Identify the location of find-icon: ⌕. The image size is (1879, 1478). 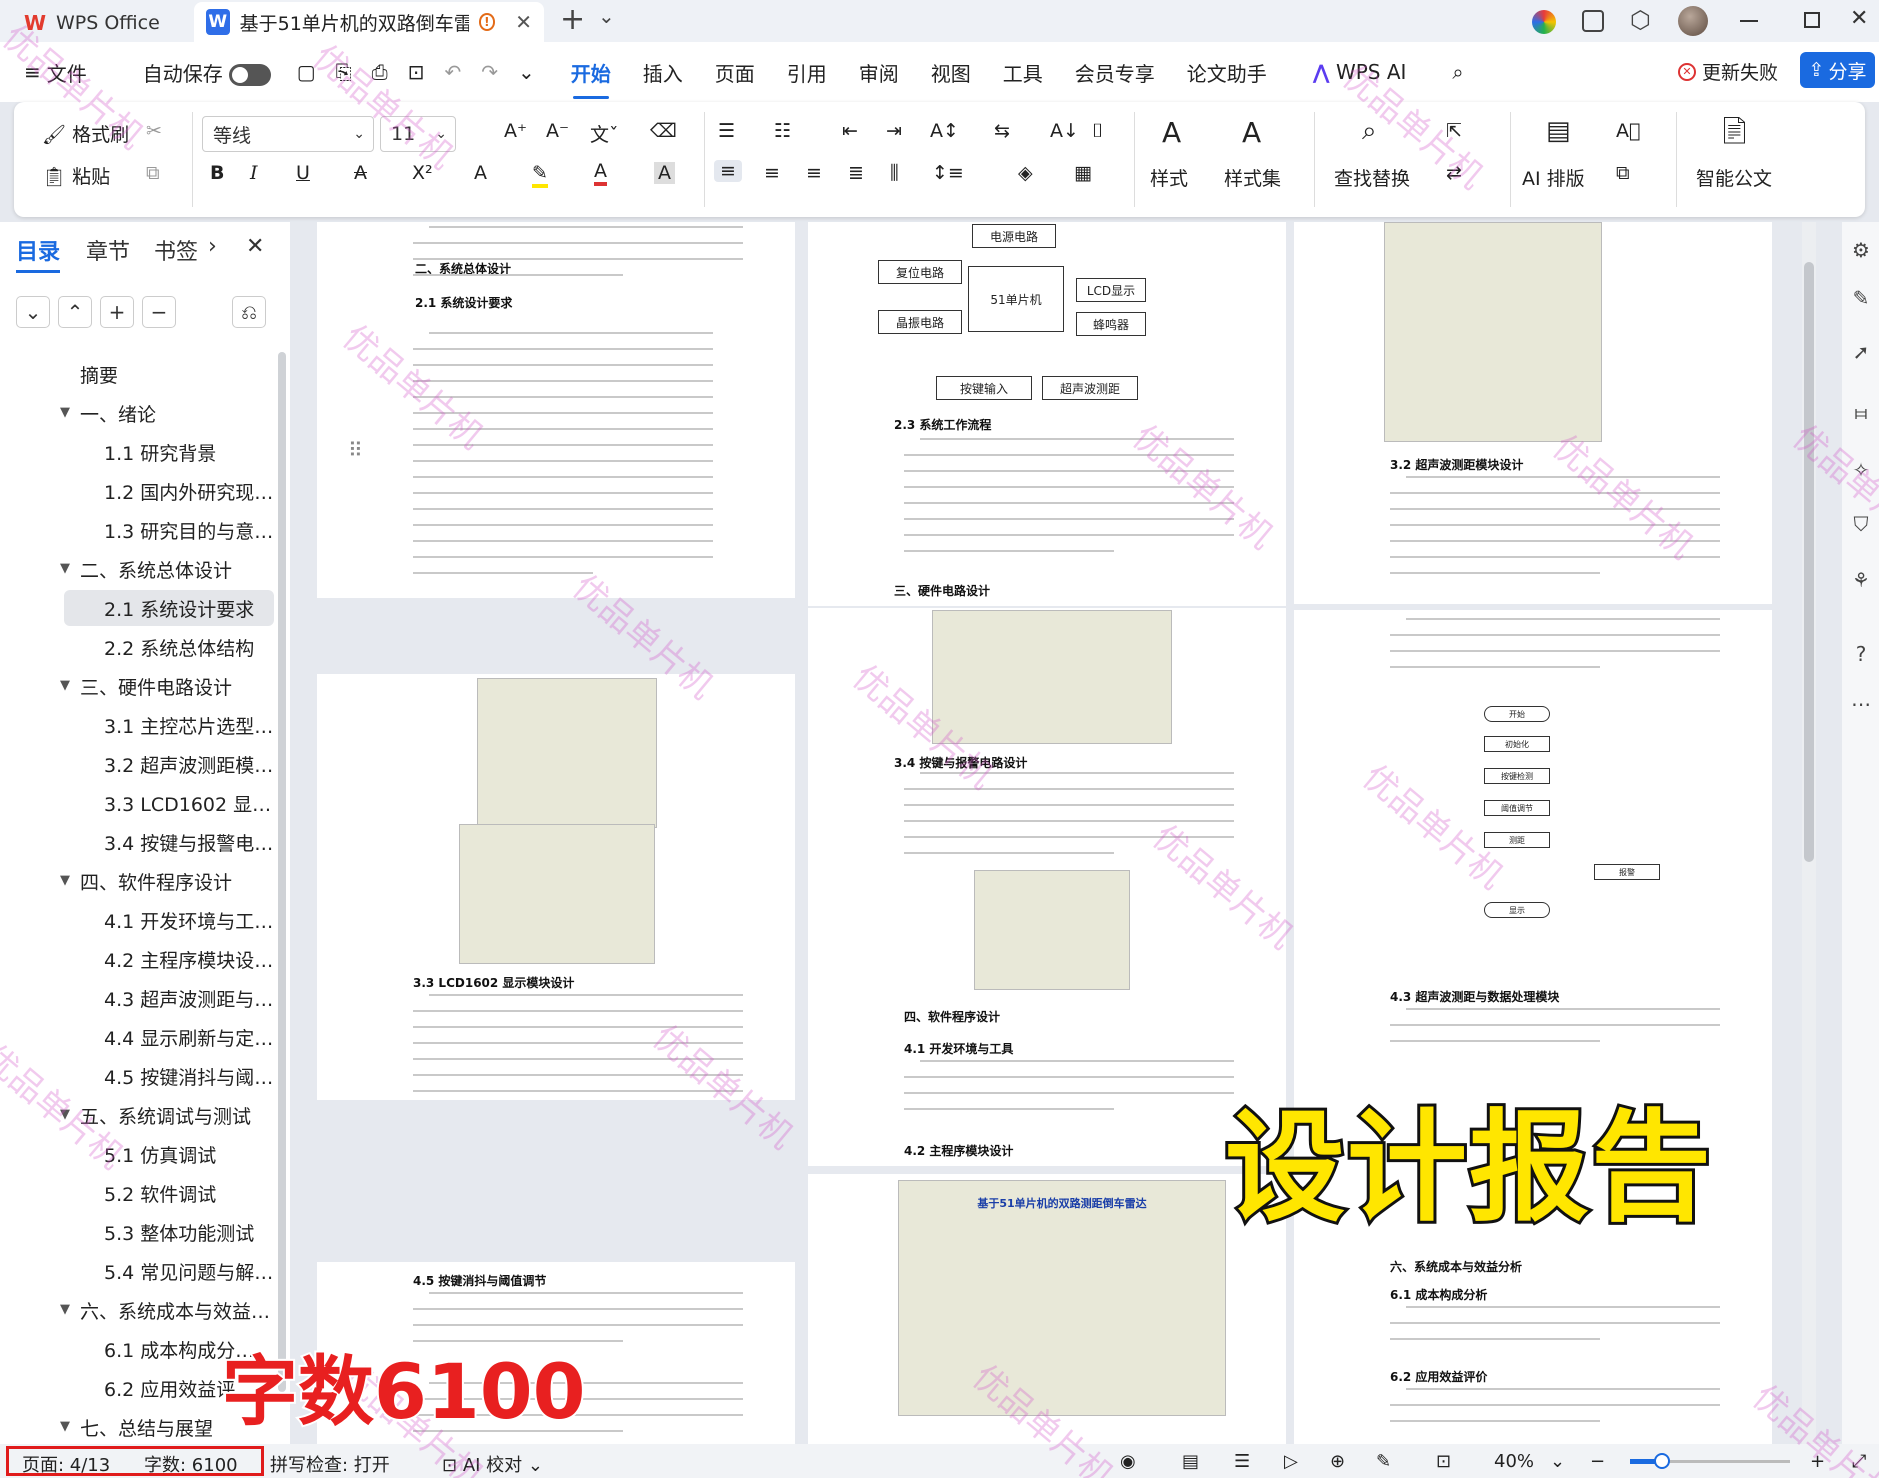
(1369, 131).